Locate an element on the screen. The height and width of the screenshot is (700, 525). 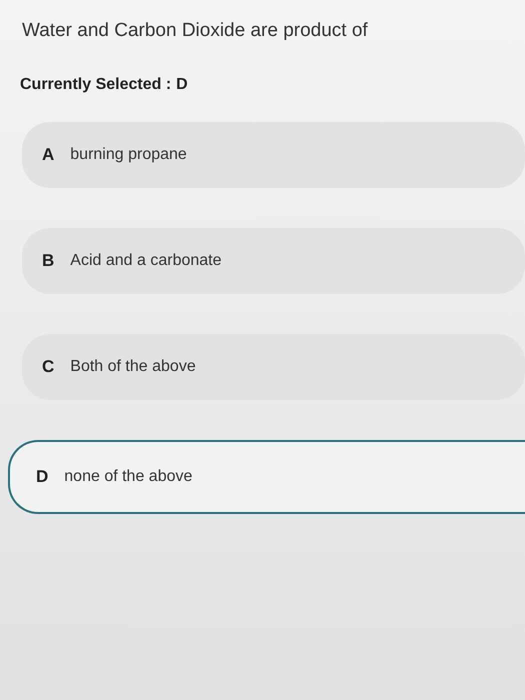
option-letter: B is located at coordinates (48, 261).